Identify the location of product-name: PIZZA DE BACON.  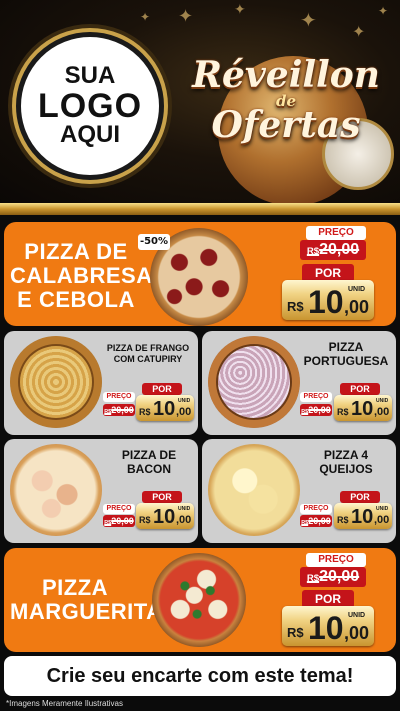
(149, 462).